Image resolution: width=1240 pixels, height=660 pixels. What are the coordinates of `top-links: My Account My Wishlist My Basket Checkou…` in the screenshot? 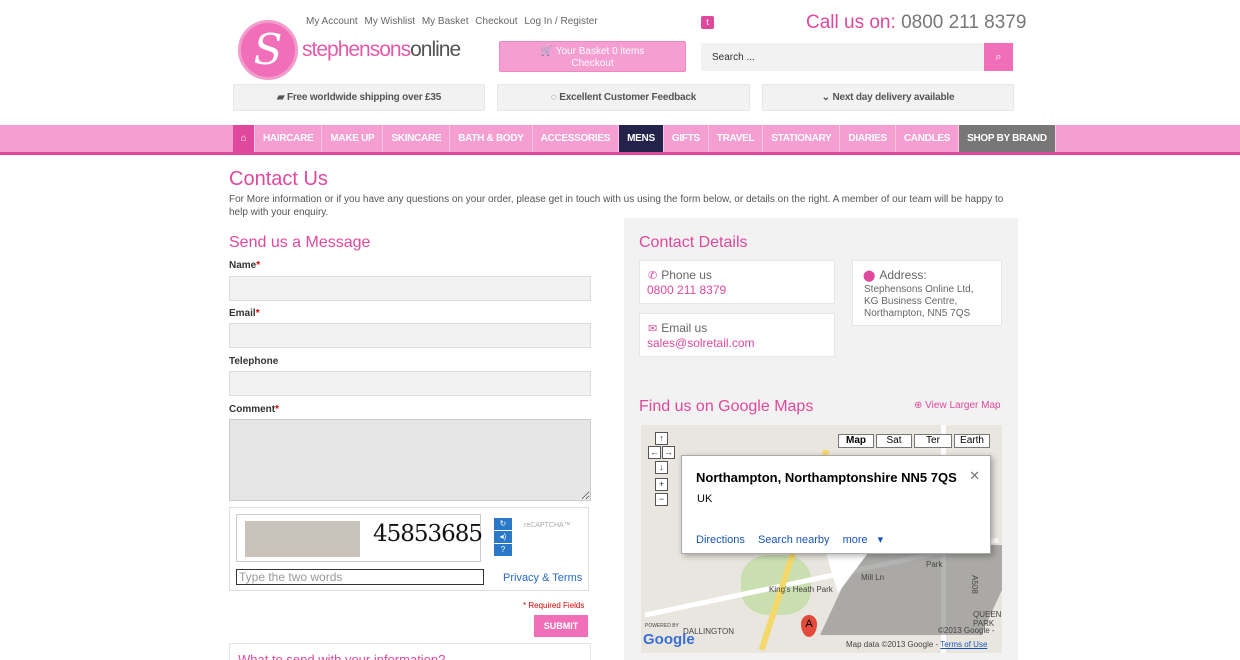 It's located at (454, 21).